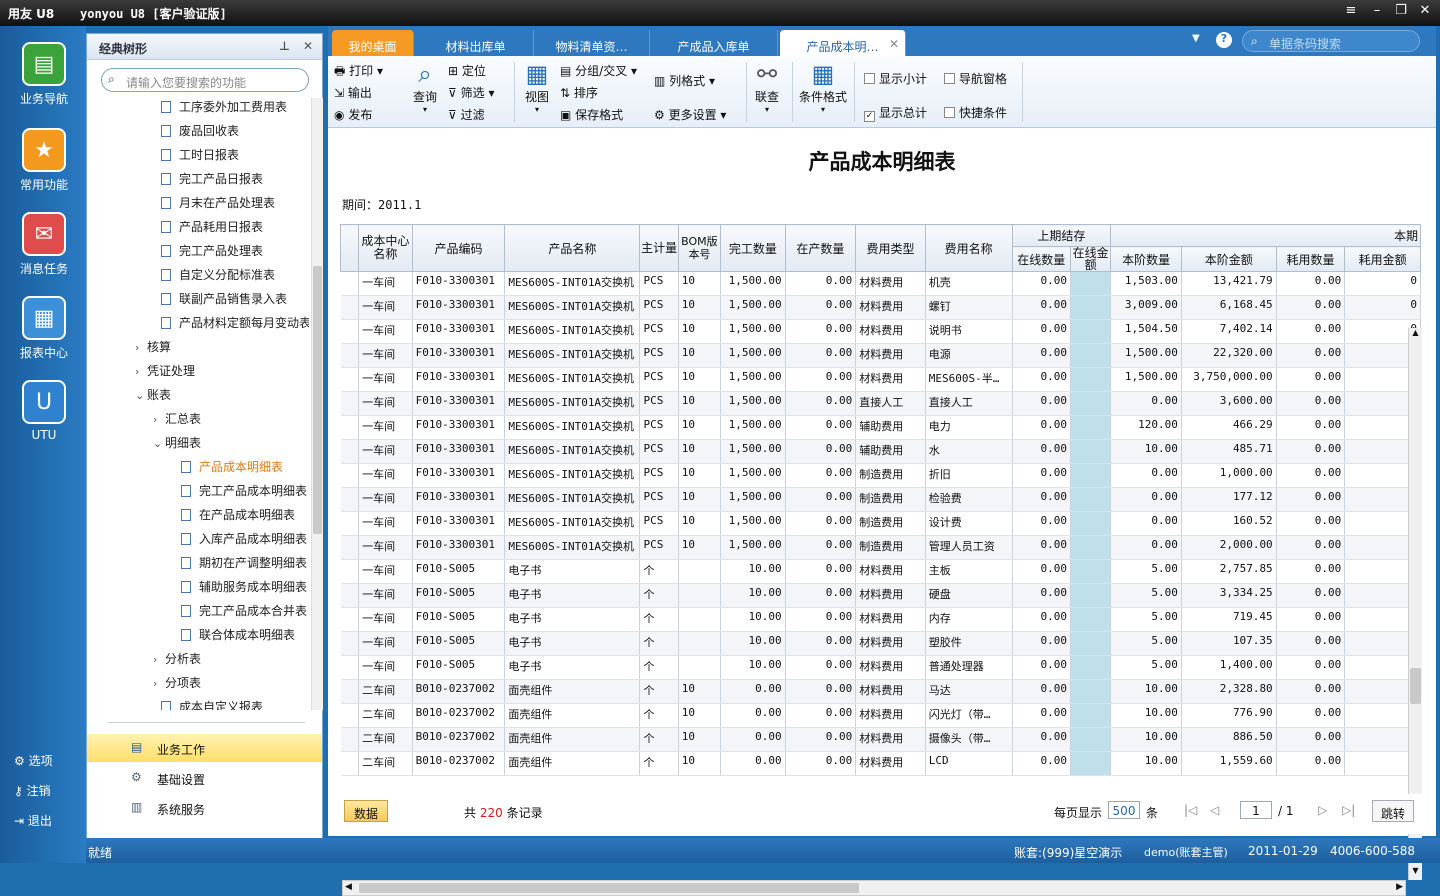 The width and height of the screenshot is (1440, 896). What do you see at coordinates (767, 87) in the screenshot?
I see `link-query-button: ⚯ 联查 ▾` at bounding box center [767, 87].